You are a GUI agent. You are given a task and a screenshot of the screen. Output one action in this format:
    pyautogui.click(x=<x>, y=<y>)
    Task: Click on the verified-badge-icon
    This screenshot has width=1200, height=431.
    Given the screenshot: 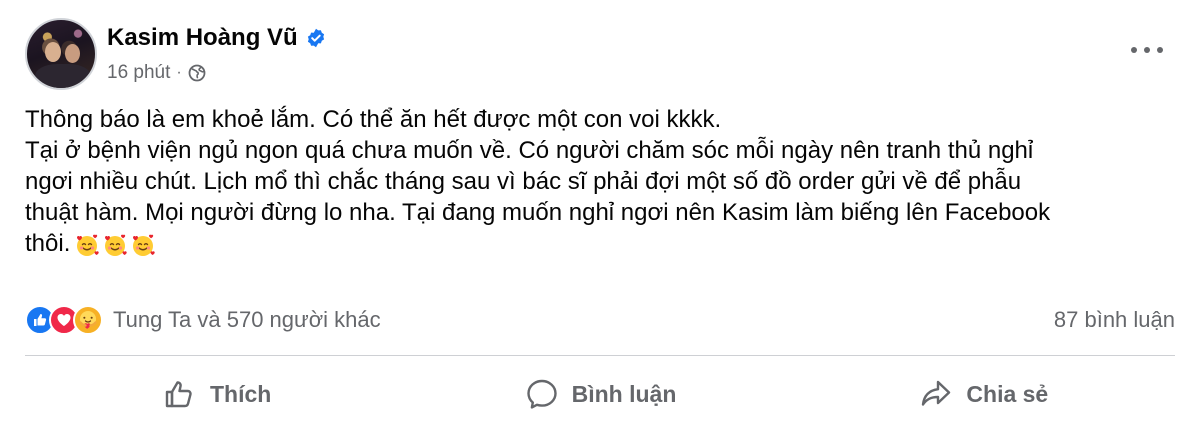 What is the action you would take?
    pyautogui.click(x=315, y=38)
    